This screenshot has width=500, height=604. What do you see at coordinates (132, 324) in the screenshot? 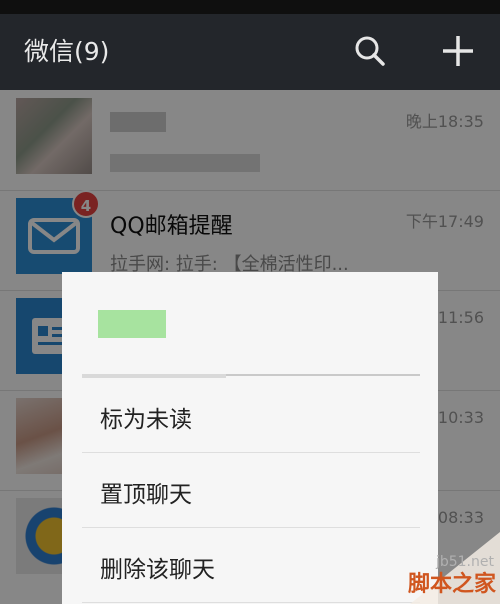
I see `menu-title-blurred` at bounding box center [132, 324].